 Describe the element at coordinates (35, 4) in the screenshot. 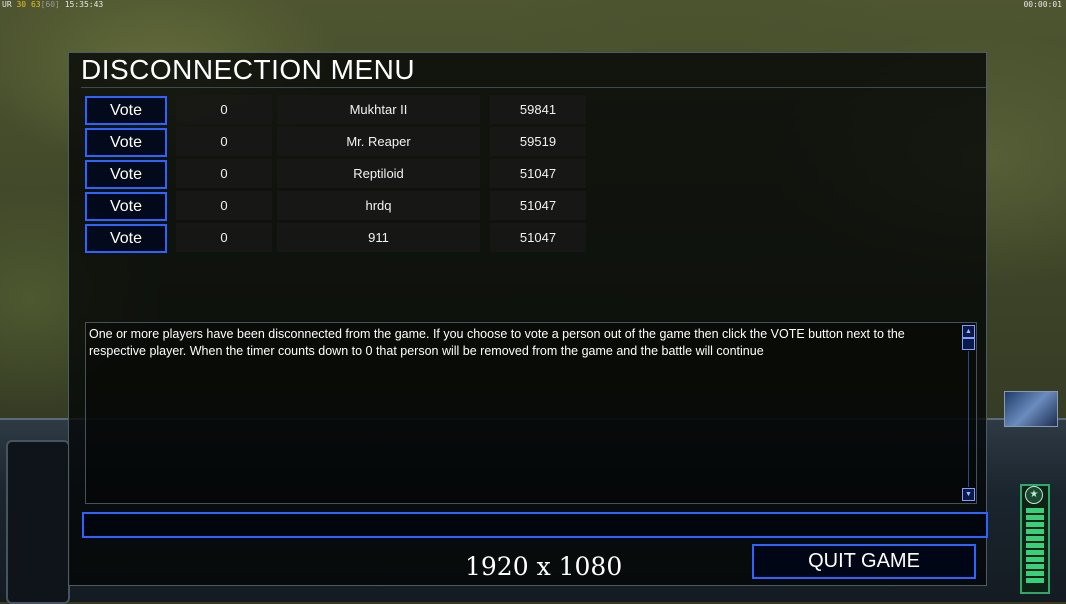

I see `hud-value-2: 63` at that location.